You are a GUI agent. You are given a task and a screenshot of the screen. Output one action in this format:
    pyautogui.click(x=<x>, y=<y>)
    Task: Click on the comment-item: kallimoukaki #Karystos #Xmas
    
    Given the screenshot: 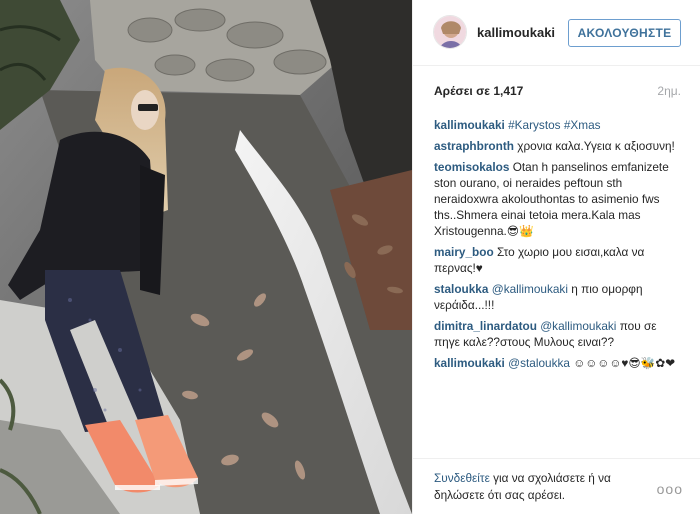 What is the action you would take?
    pyautogui.click(x=556, y=125)
    